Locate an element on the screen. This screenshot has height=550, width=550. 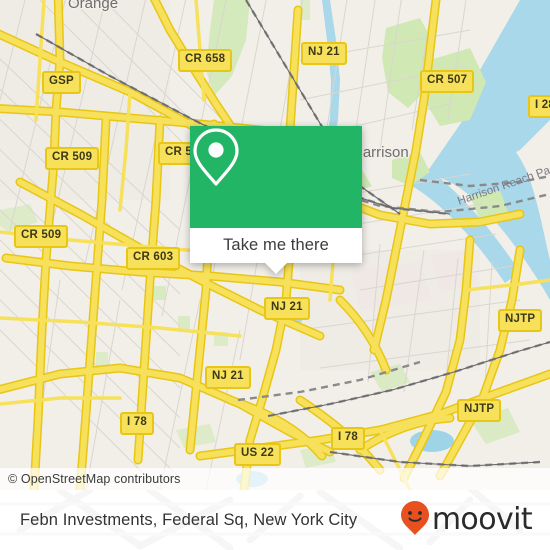
location-popup-card: Take me there is located at coordinates (276, 200).